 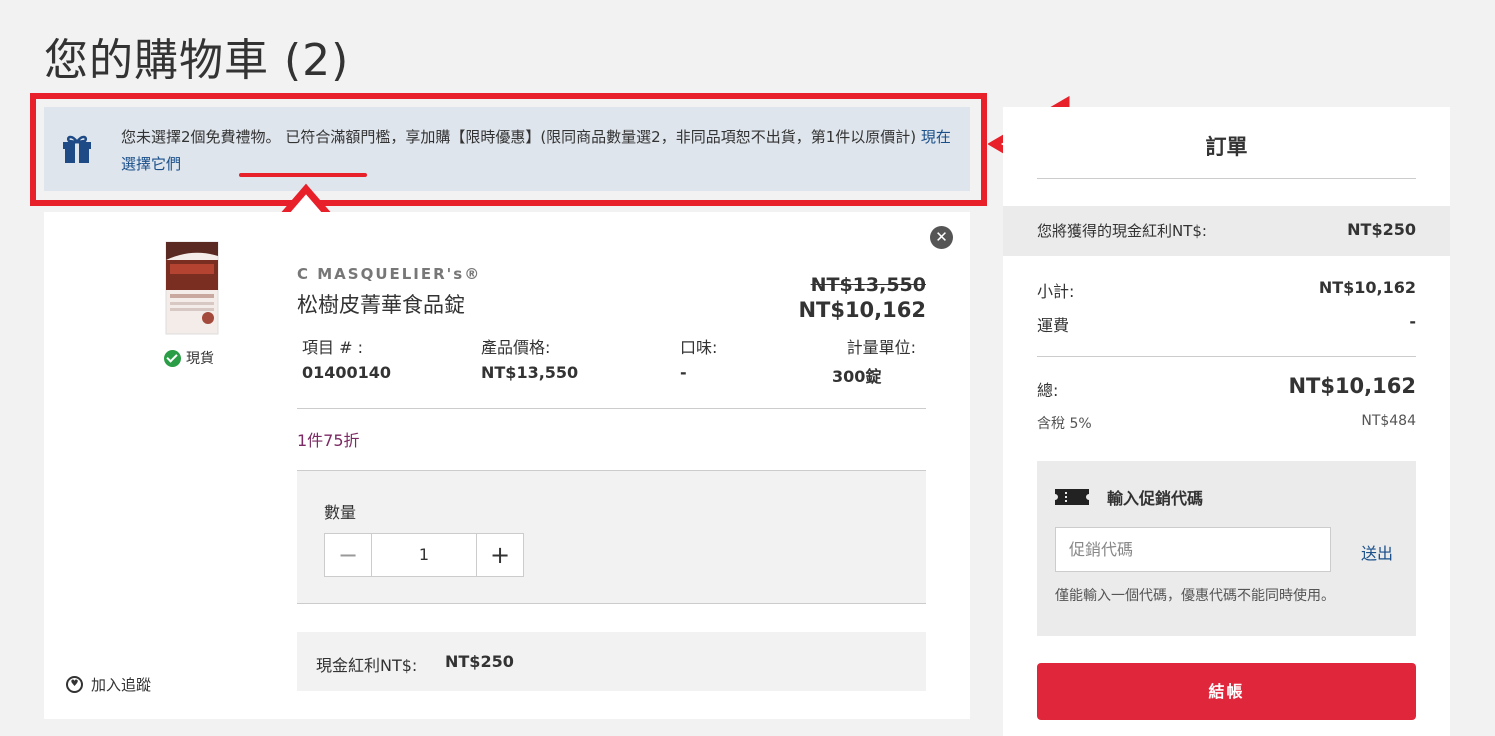 I want to click on coupon-header: 輸入促銷代碼, so click(x=1129, y=497).